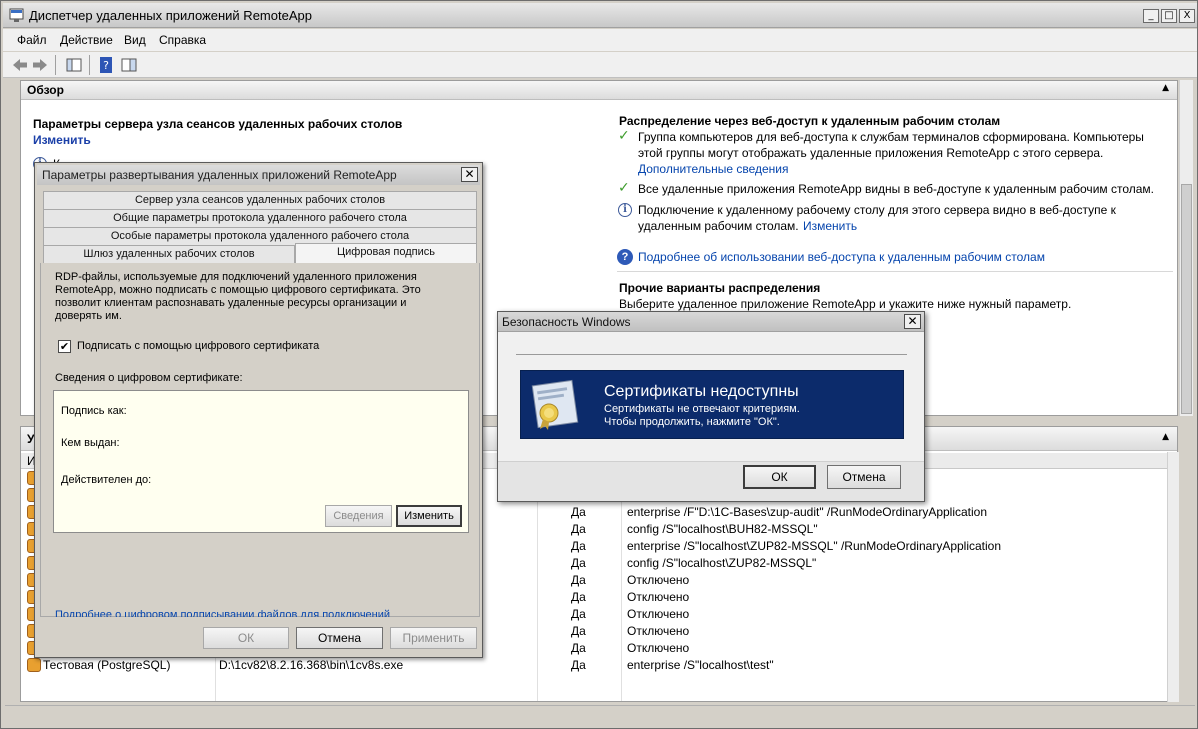 This screenshot has width=1198, height=729. I want to click on more-info-link: Дополнительные сведения, so click(713, 169).